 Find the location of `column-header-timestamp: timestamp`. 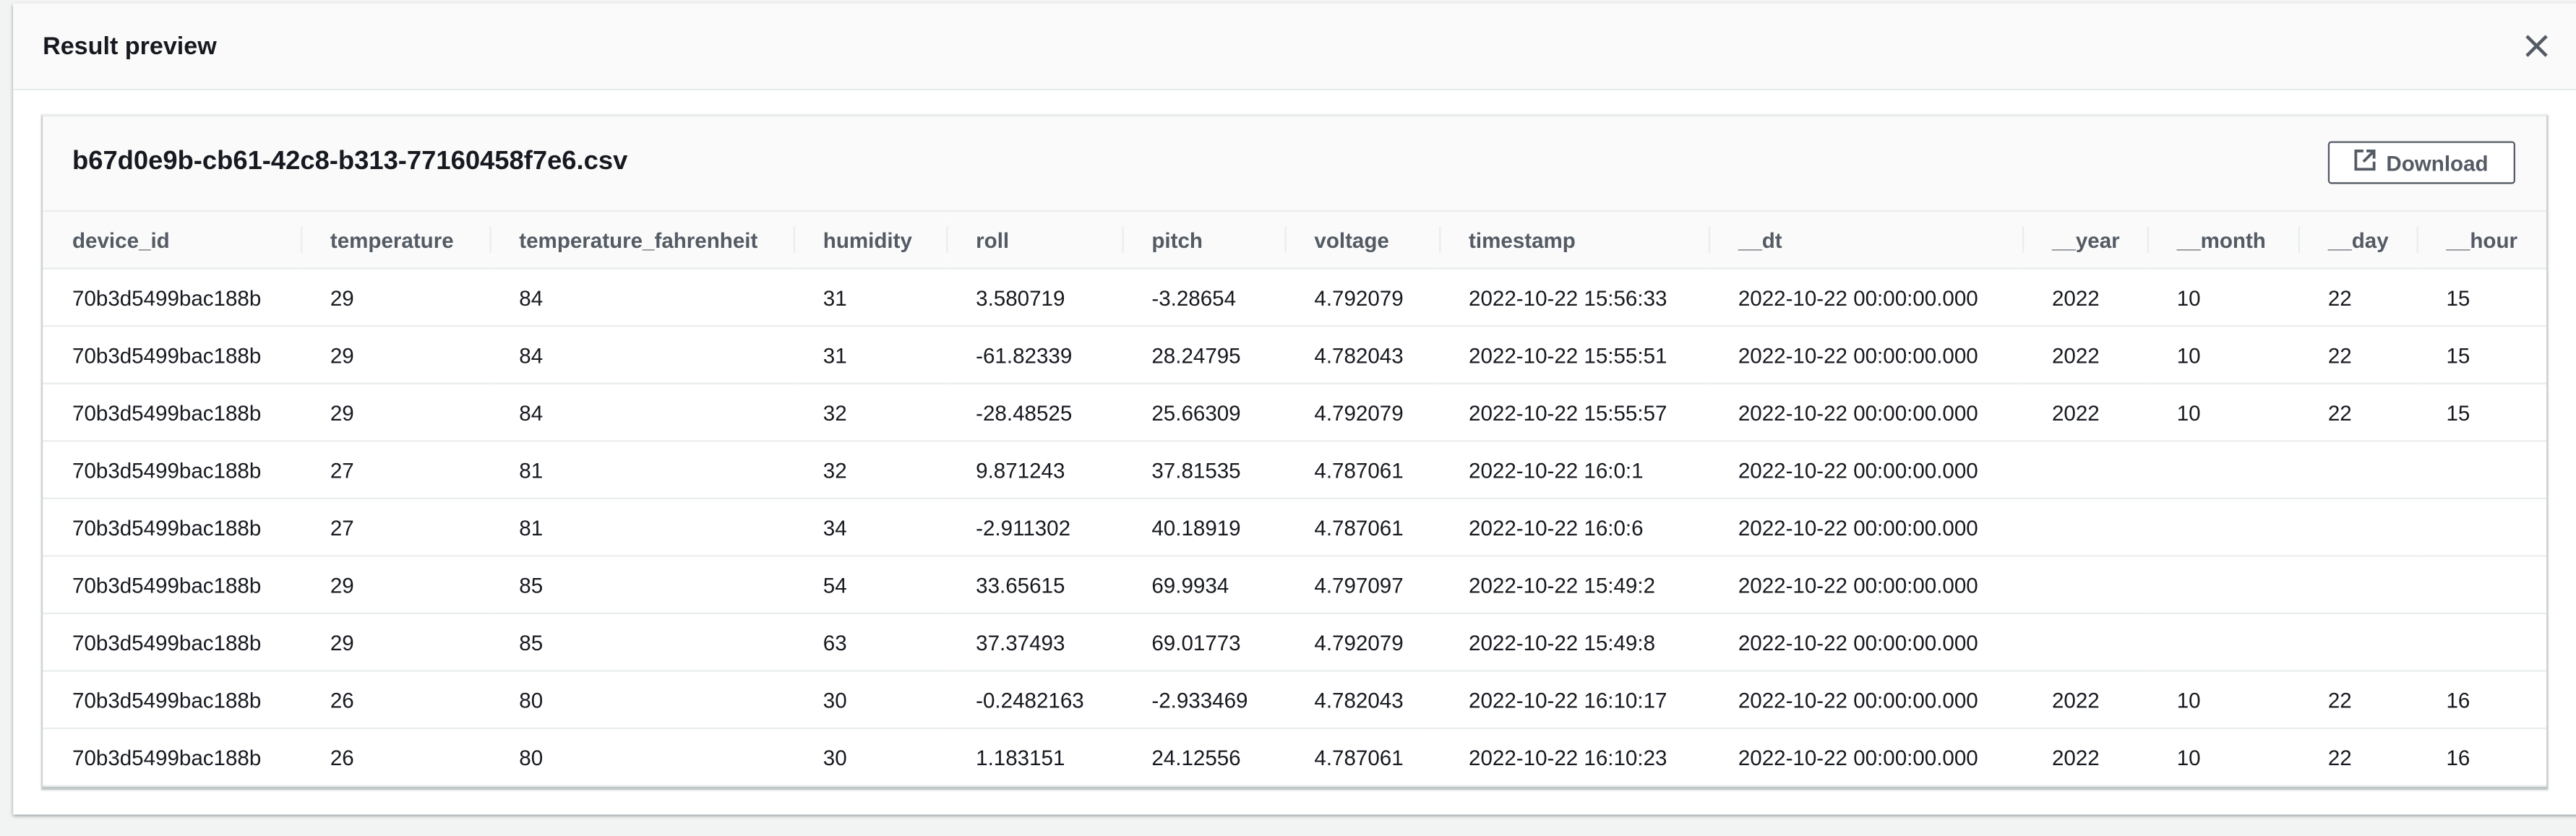

column-header-timestamp: timestamp is located at coordinates (1574, 241).